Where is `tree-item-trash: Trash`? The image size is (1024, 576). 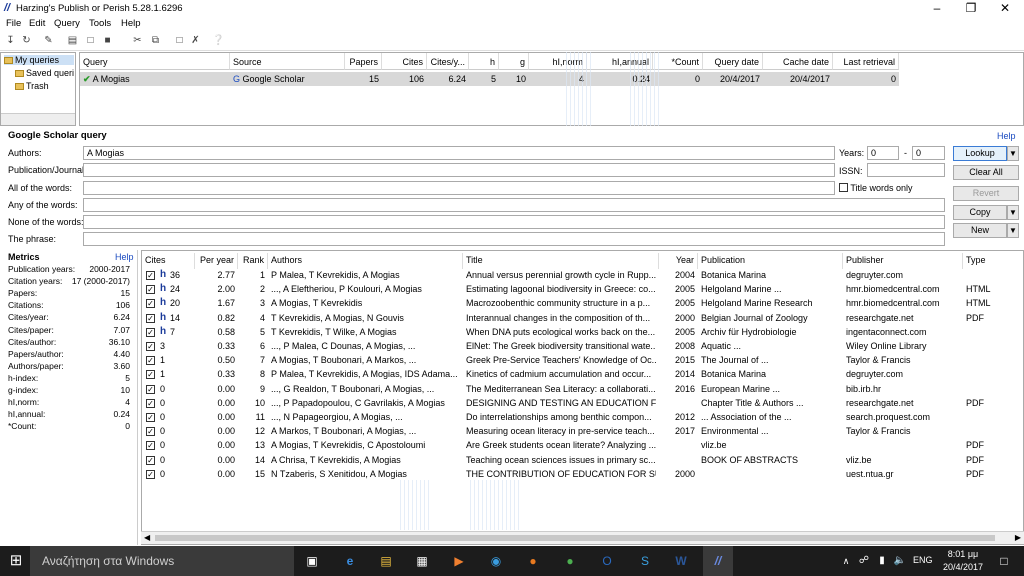
tree-item-trash: Trash is located at coordinates (32, 86).